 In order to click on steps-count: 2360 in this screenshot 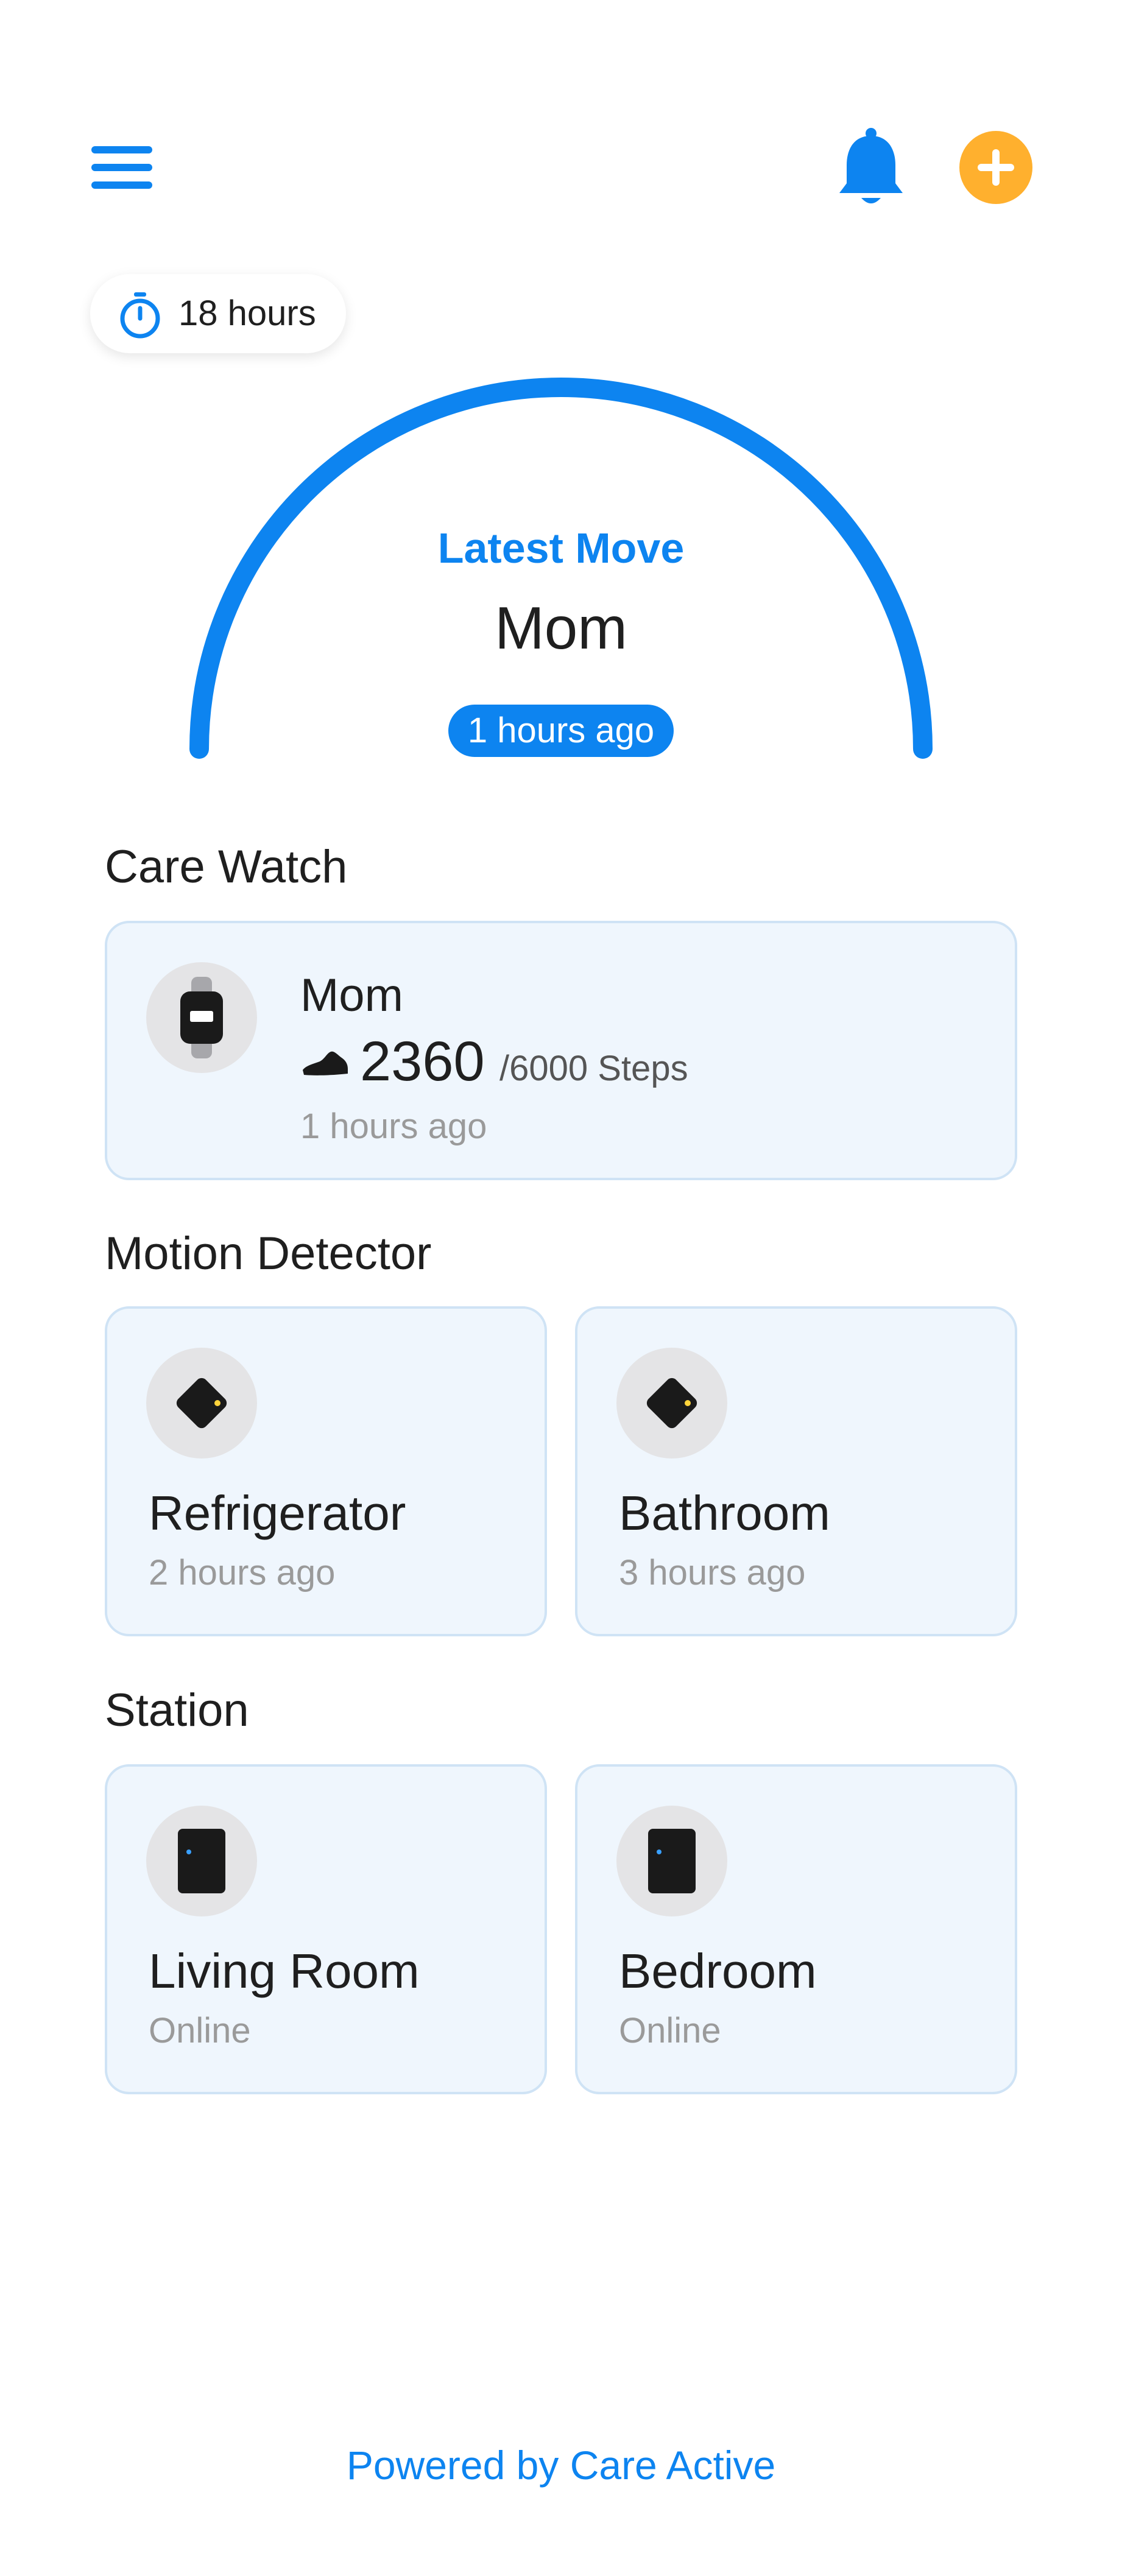, I will do `click(423, 1061)`.